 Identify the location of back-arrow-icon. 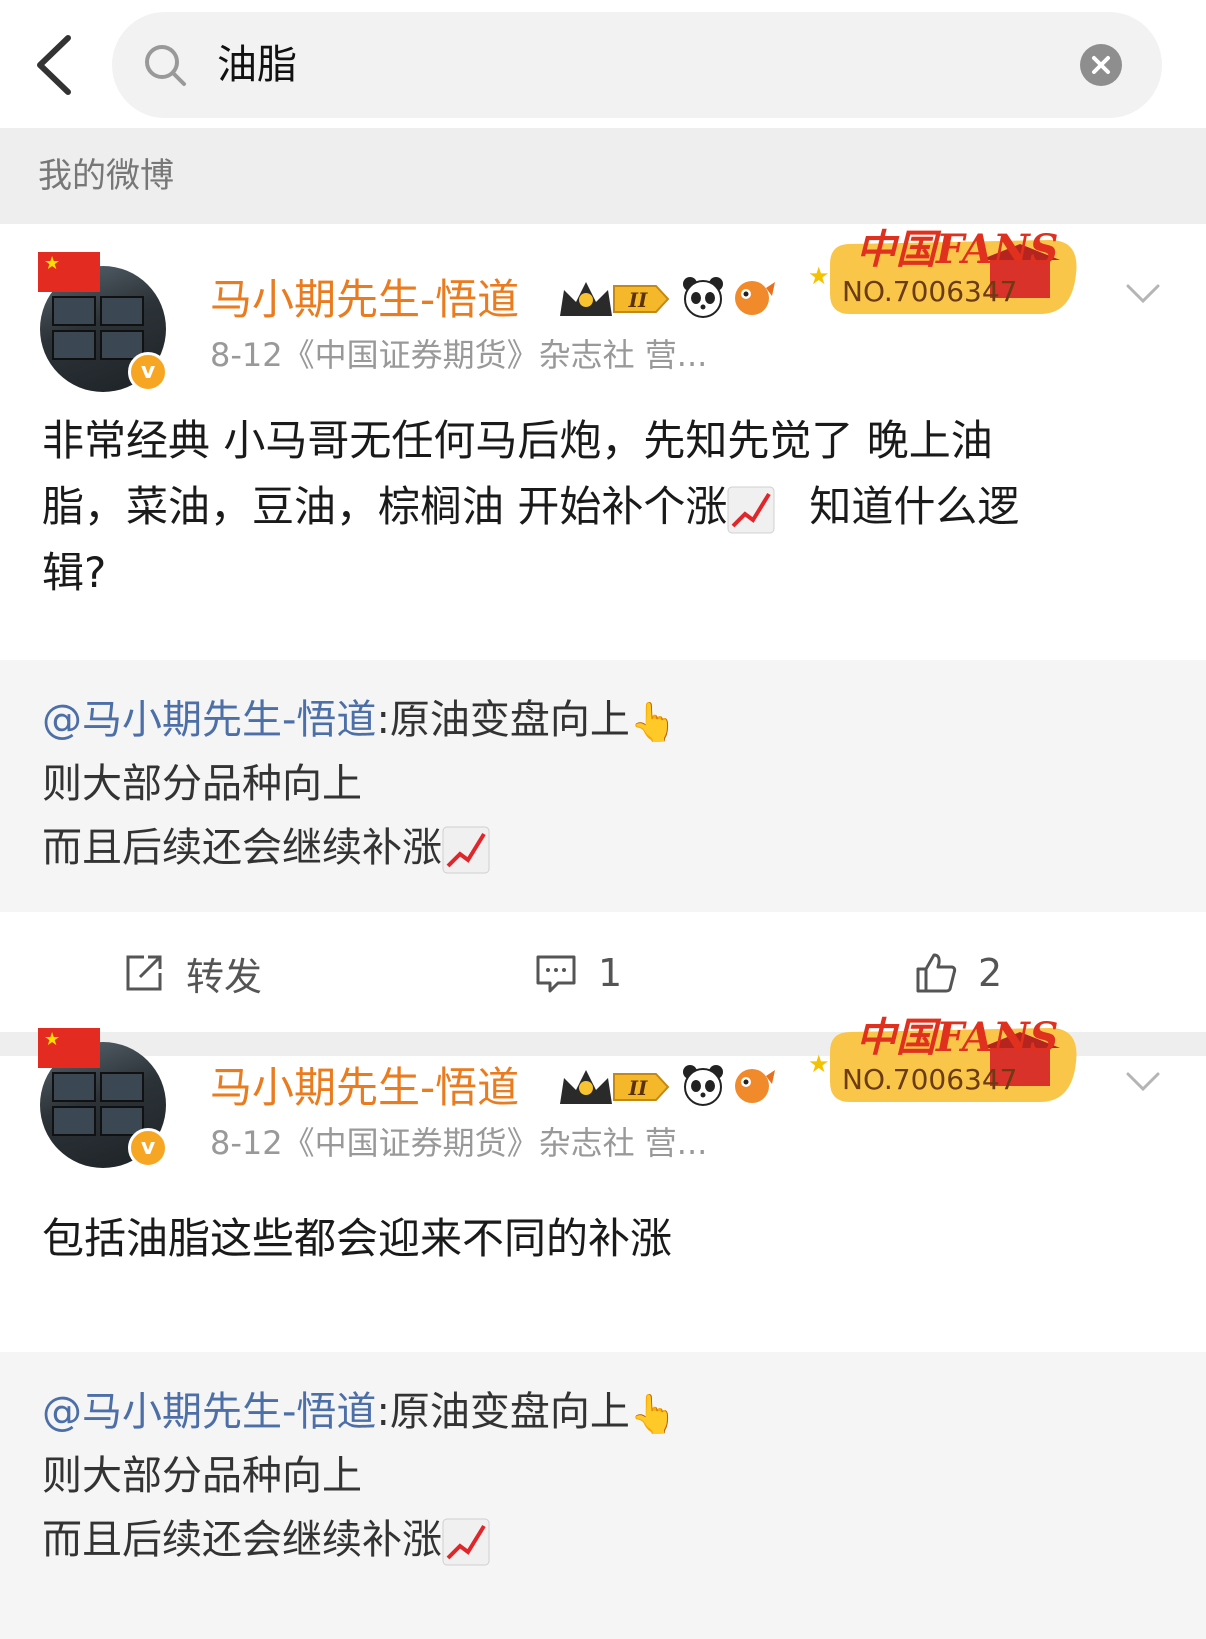
(55, 65).